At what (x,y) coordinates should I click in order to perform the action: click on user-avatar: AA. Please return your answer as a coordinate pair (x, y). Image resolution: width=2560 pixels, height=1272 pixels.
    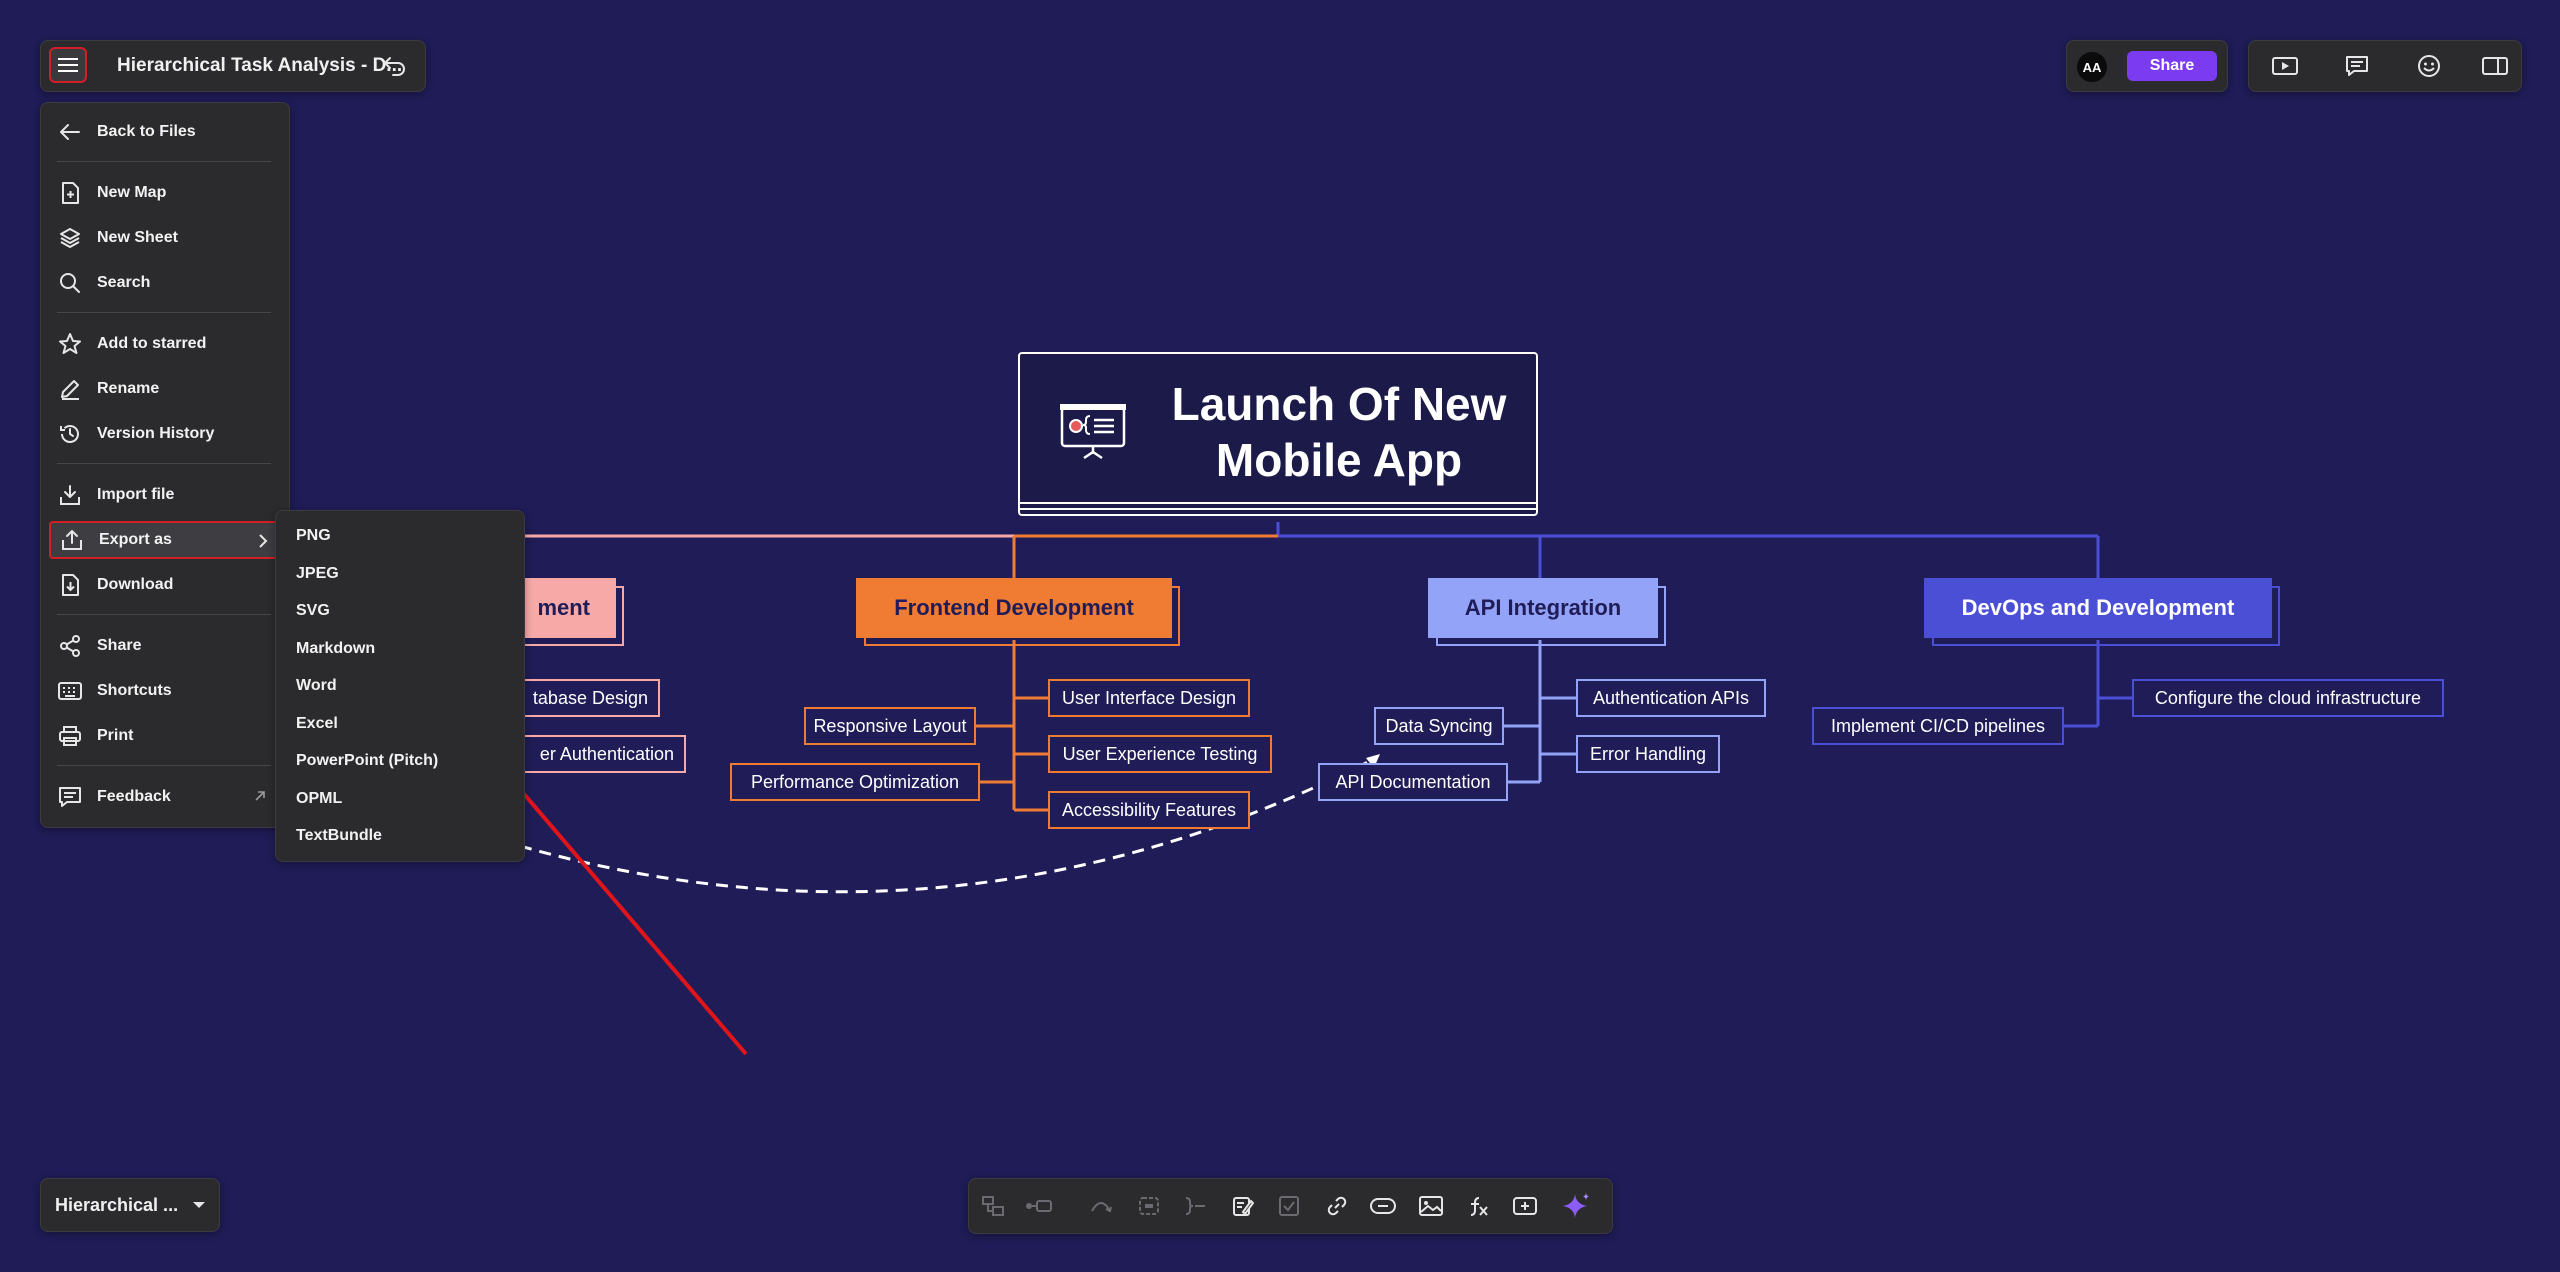
    Looking at the image, I should click on (2092, 67).